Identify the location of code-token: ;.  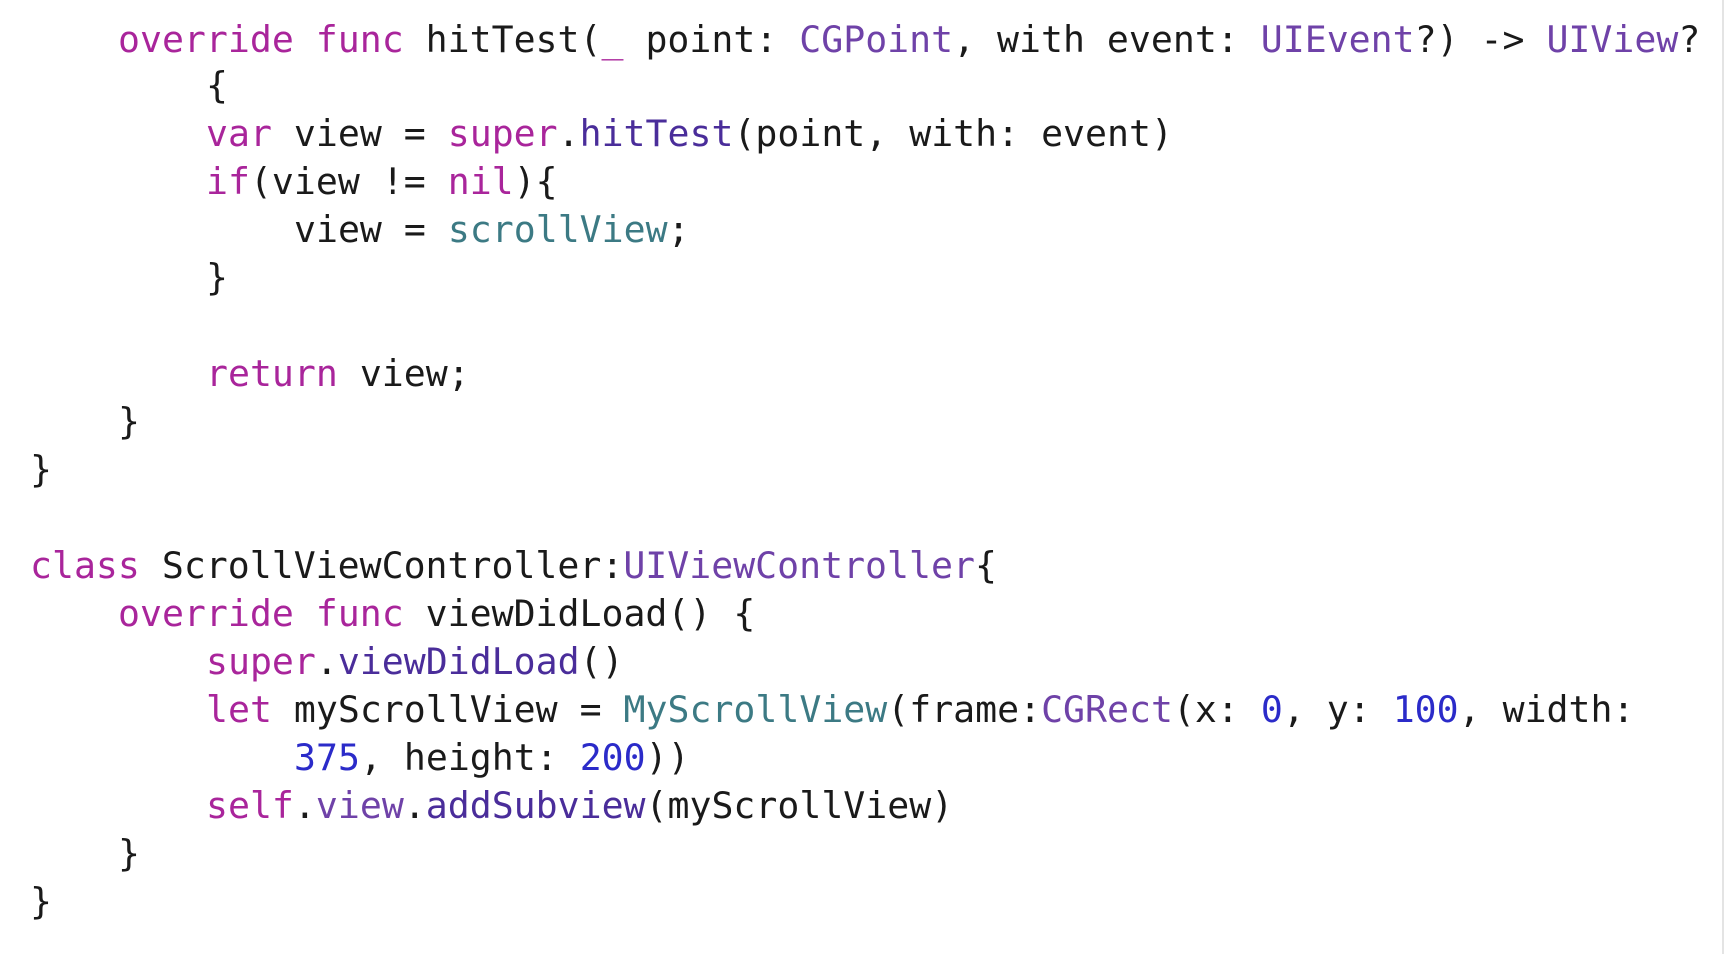
(678, 229).